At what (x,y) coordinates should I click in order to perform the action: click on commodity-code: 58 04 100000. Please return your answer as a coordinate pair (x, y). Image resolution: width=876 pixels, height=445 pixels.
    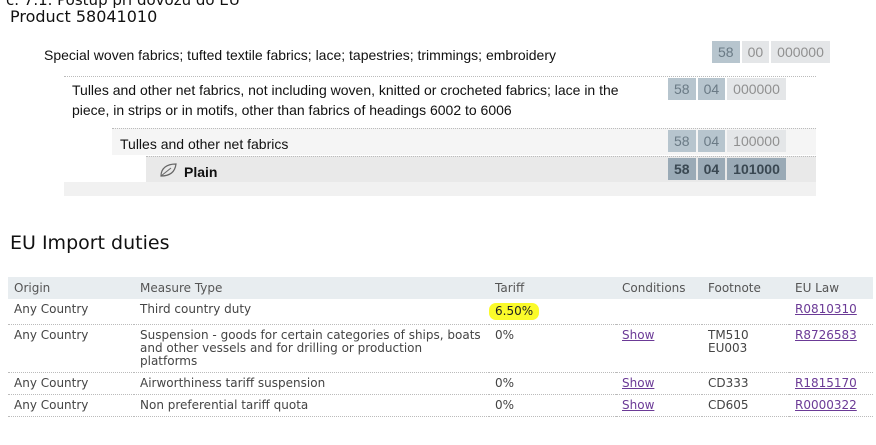
    Looking at the image, I should click on (727, 141).